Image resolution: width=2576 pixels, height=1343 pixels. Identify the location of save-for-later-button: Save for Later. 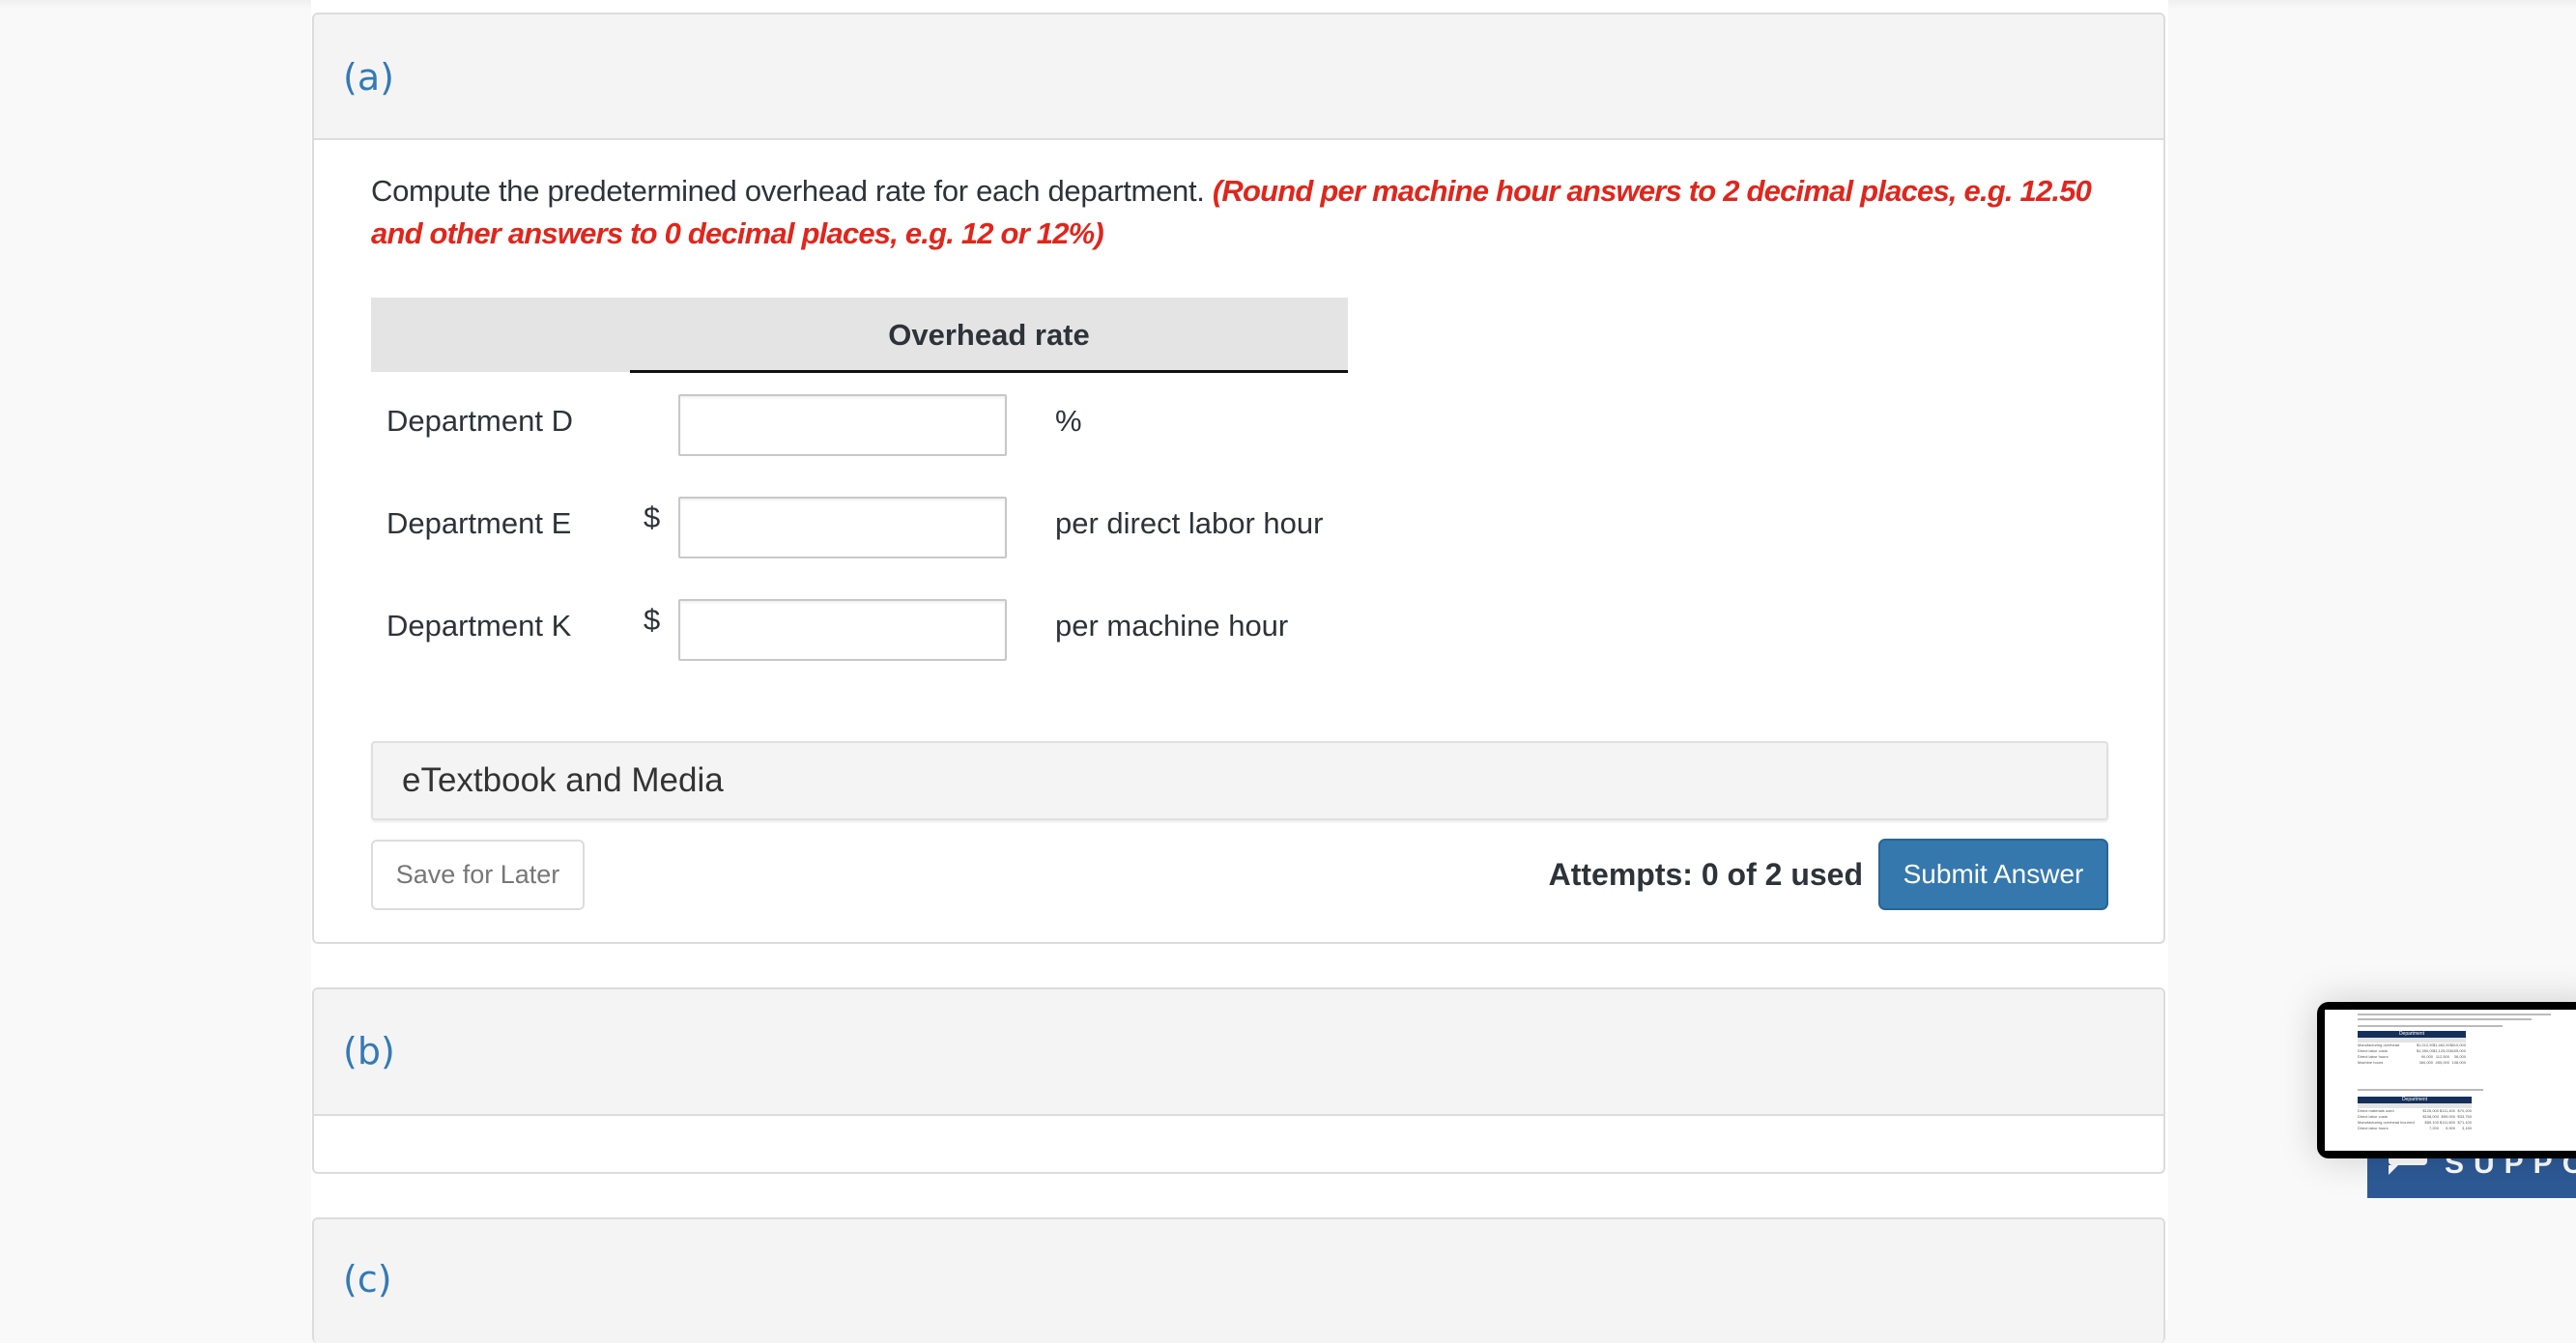
(478, 875).